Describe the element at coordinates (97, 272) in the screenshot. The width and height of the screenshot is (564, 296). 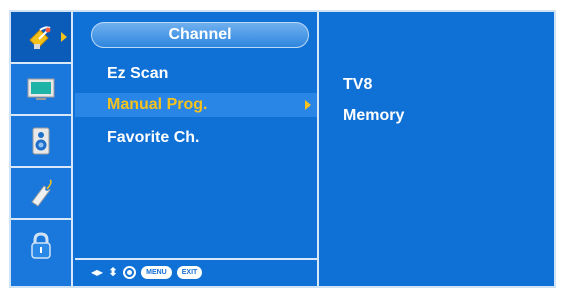
I see `left-right-arrows-icon: ◂▸` at that location.